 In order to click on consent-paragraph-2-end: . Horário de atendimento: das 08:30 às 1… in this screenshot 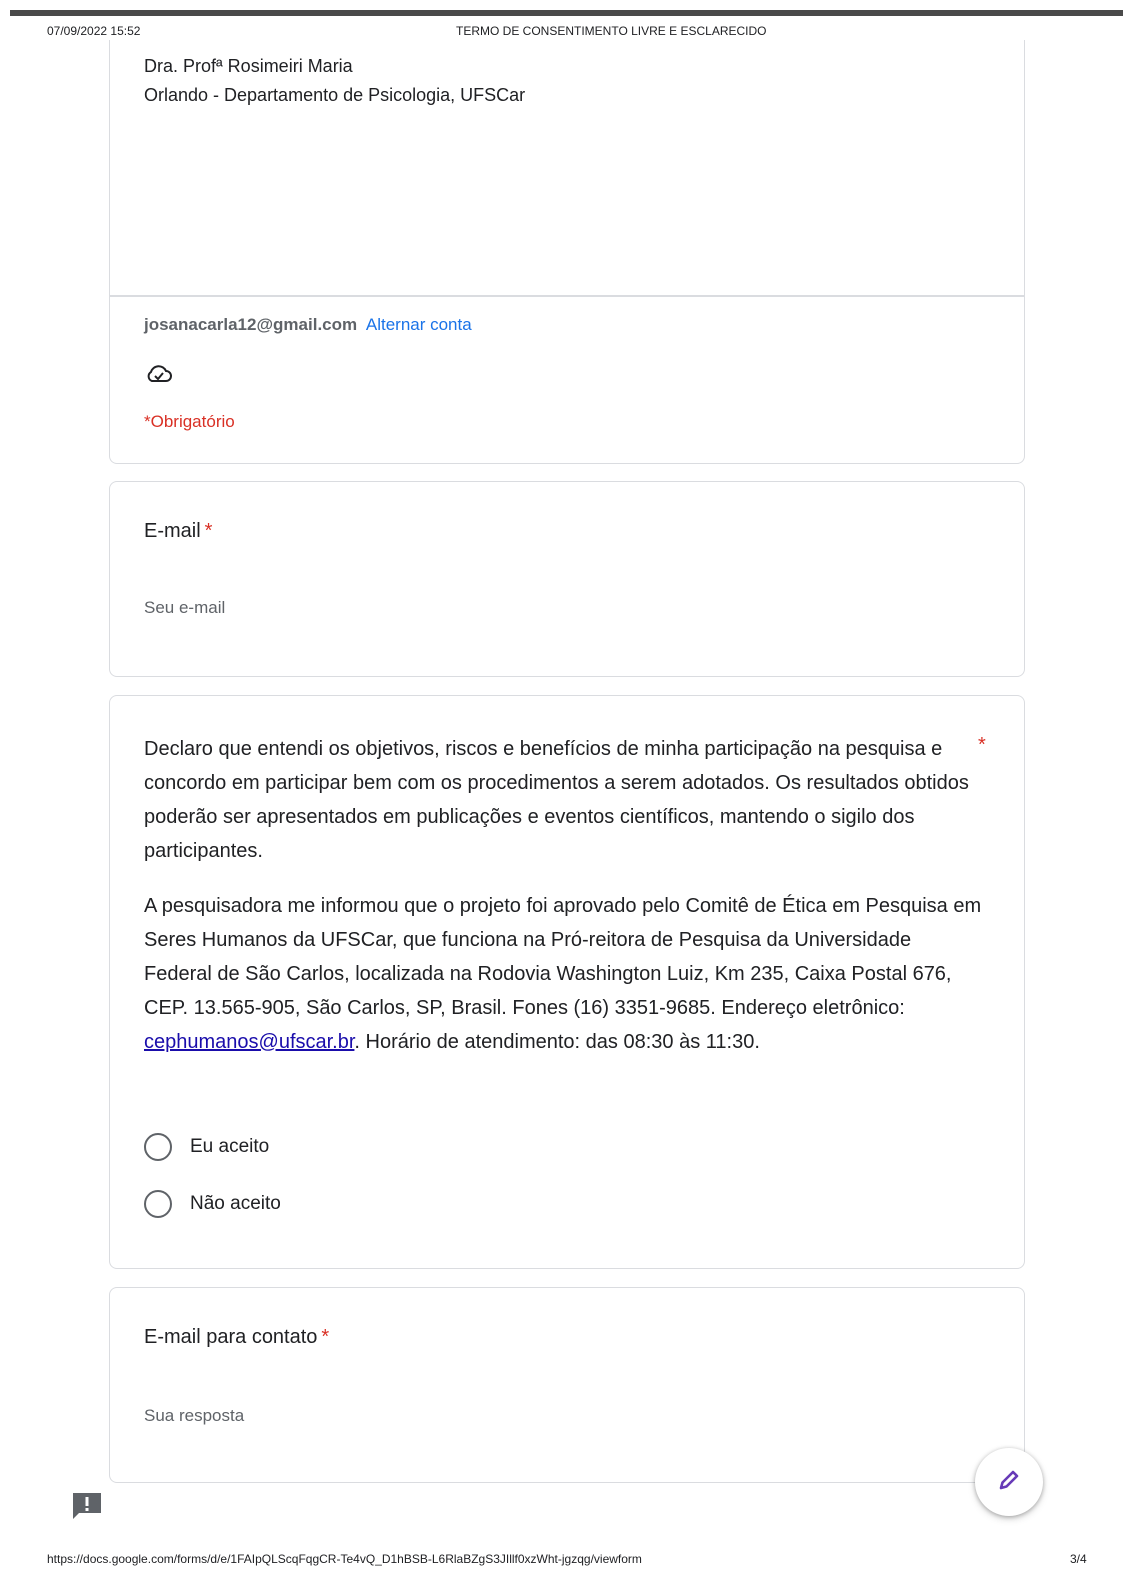, I will do `click(557, 1042)`.